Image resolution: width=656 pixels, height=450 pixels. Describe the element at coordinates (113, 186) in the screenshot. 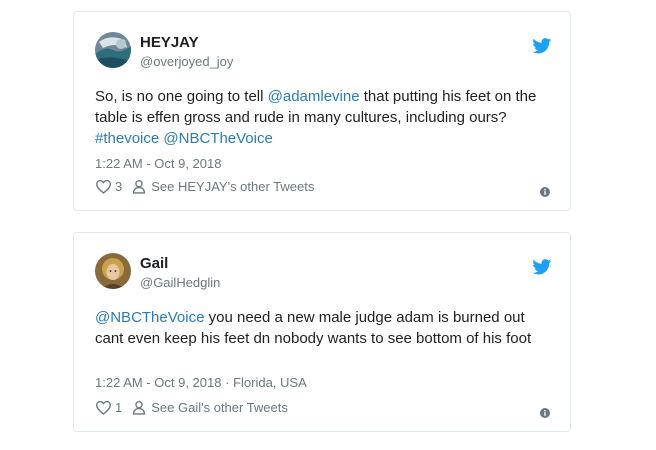

I see `like-button: 3` at that location.